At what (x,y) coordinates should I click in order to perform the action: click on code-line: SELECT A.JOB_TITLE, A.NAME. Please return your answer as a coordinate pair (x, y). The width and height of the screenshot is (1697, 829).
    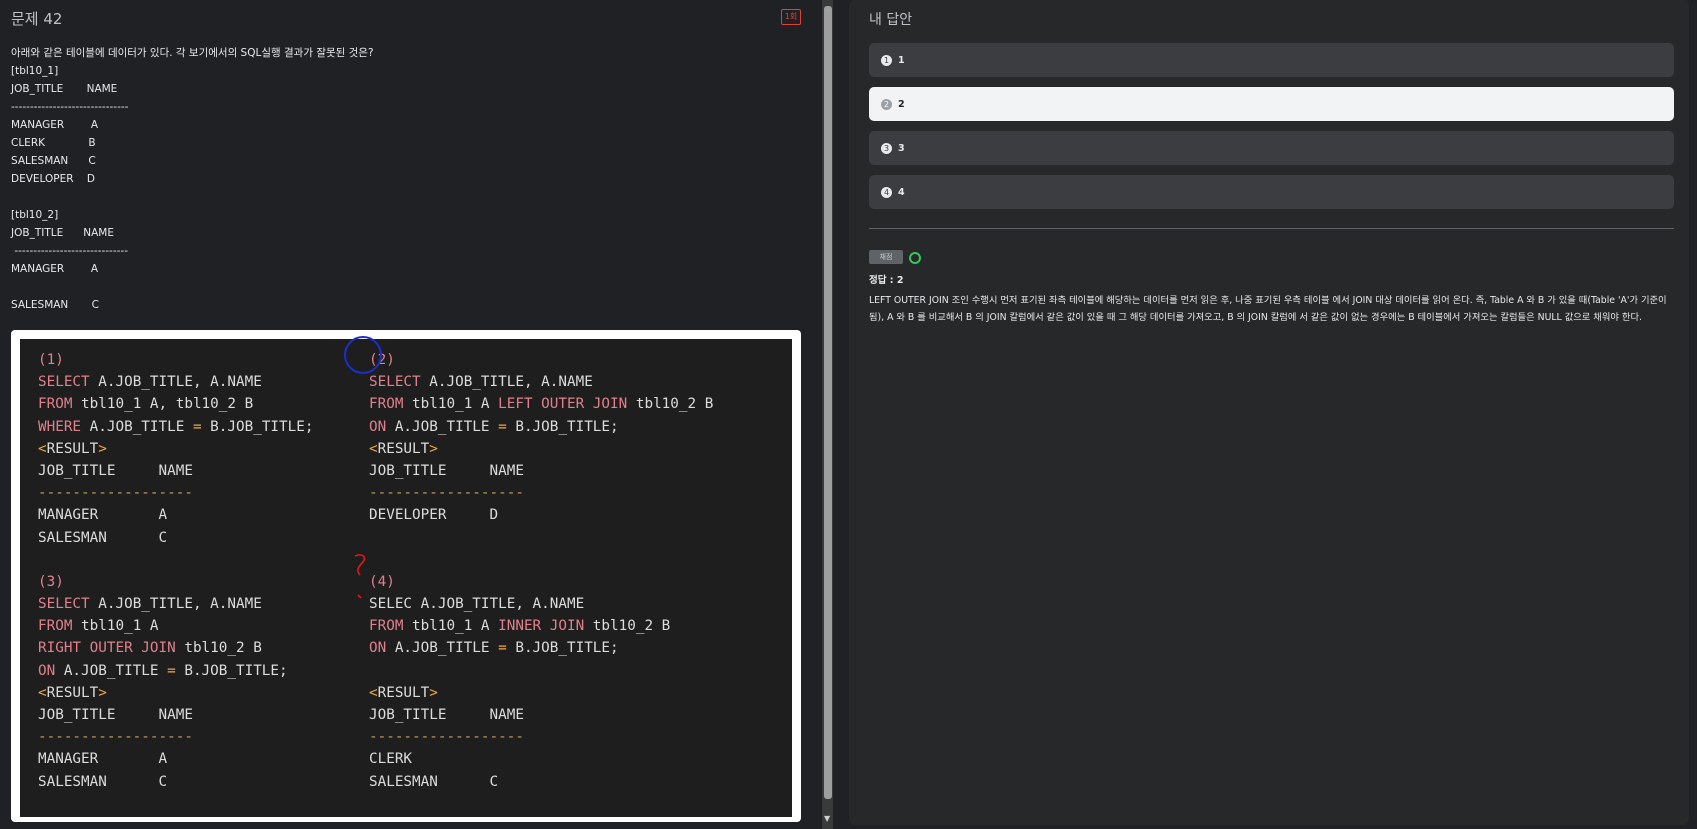
    Looking at the image, I should click on (175, 382).